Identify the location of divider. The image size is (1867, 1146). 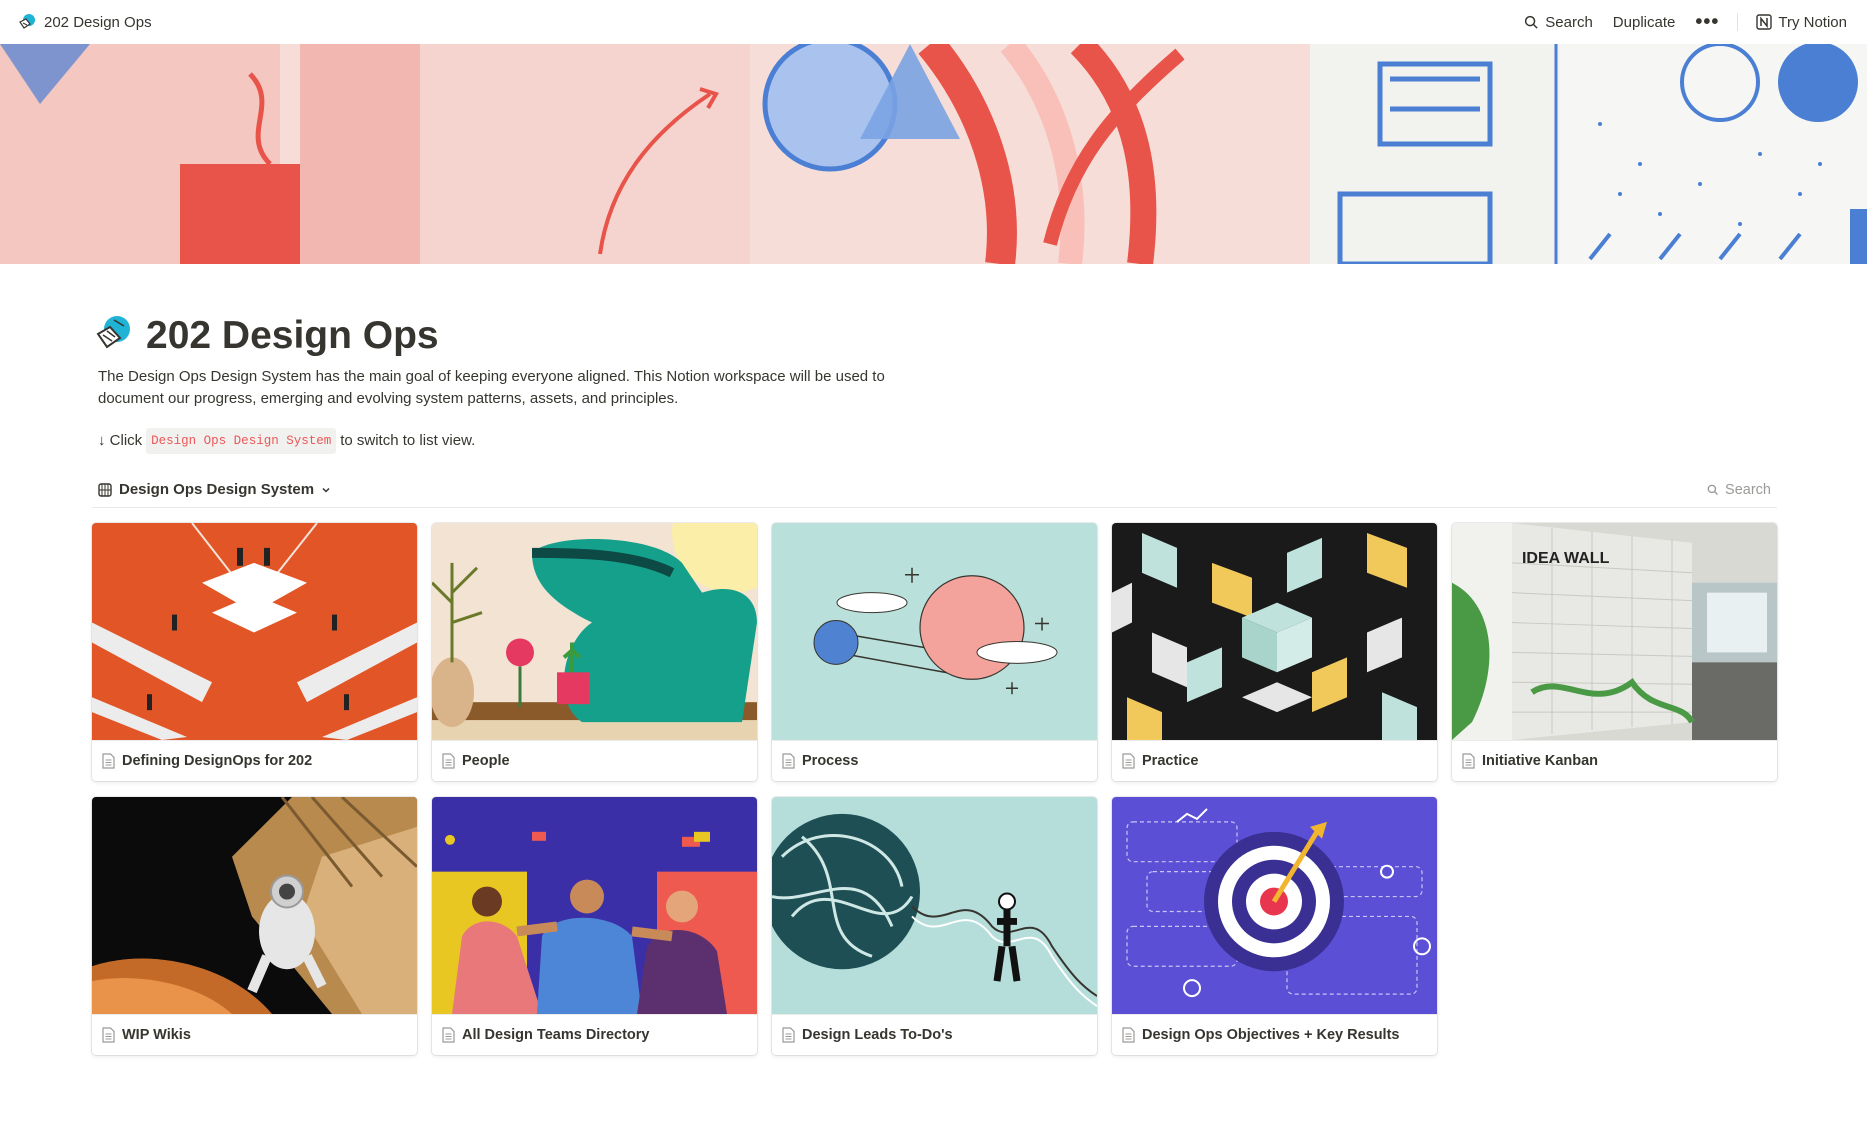
(1738, 22).